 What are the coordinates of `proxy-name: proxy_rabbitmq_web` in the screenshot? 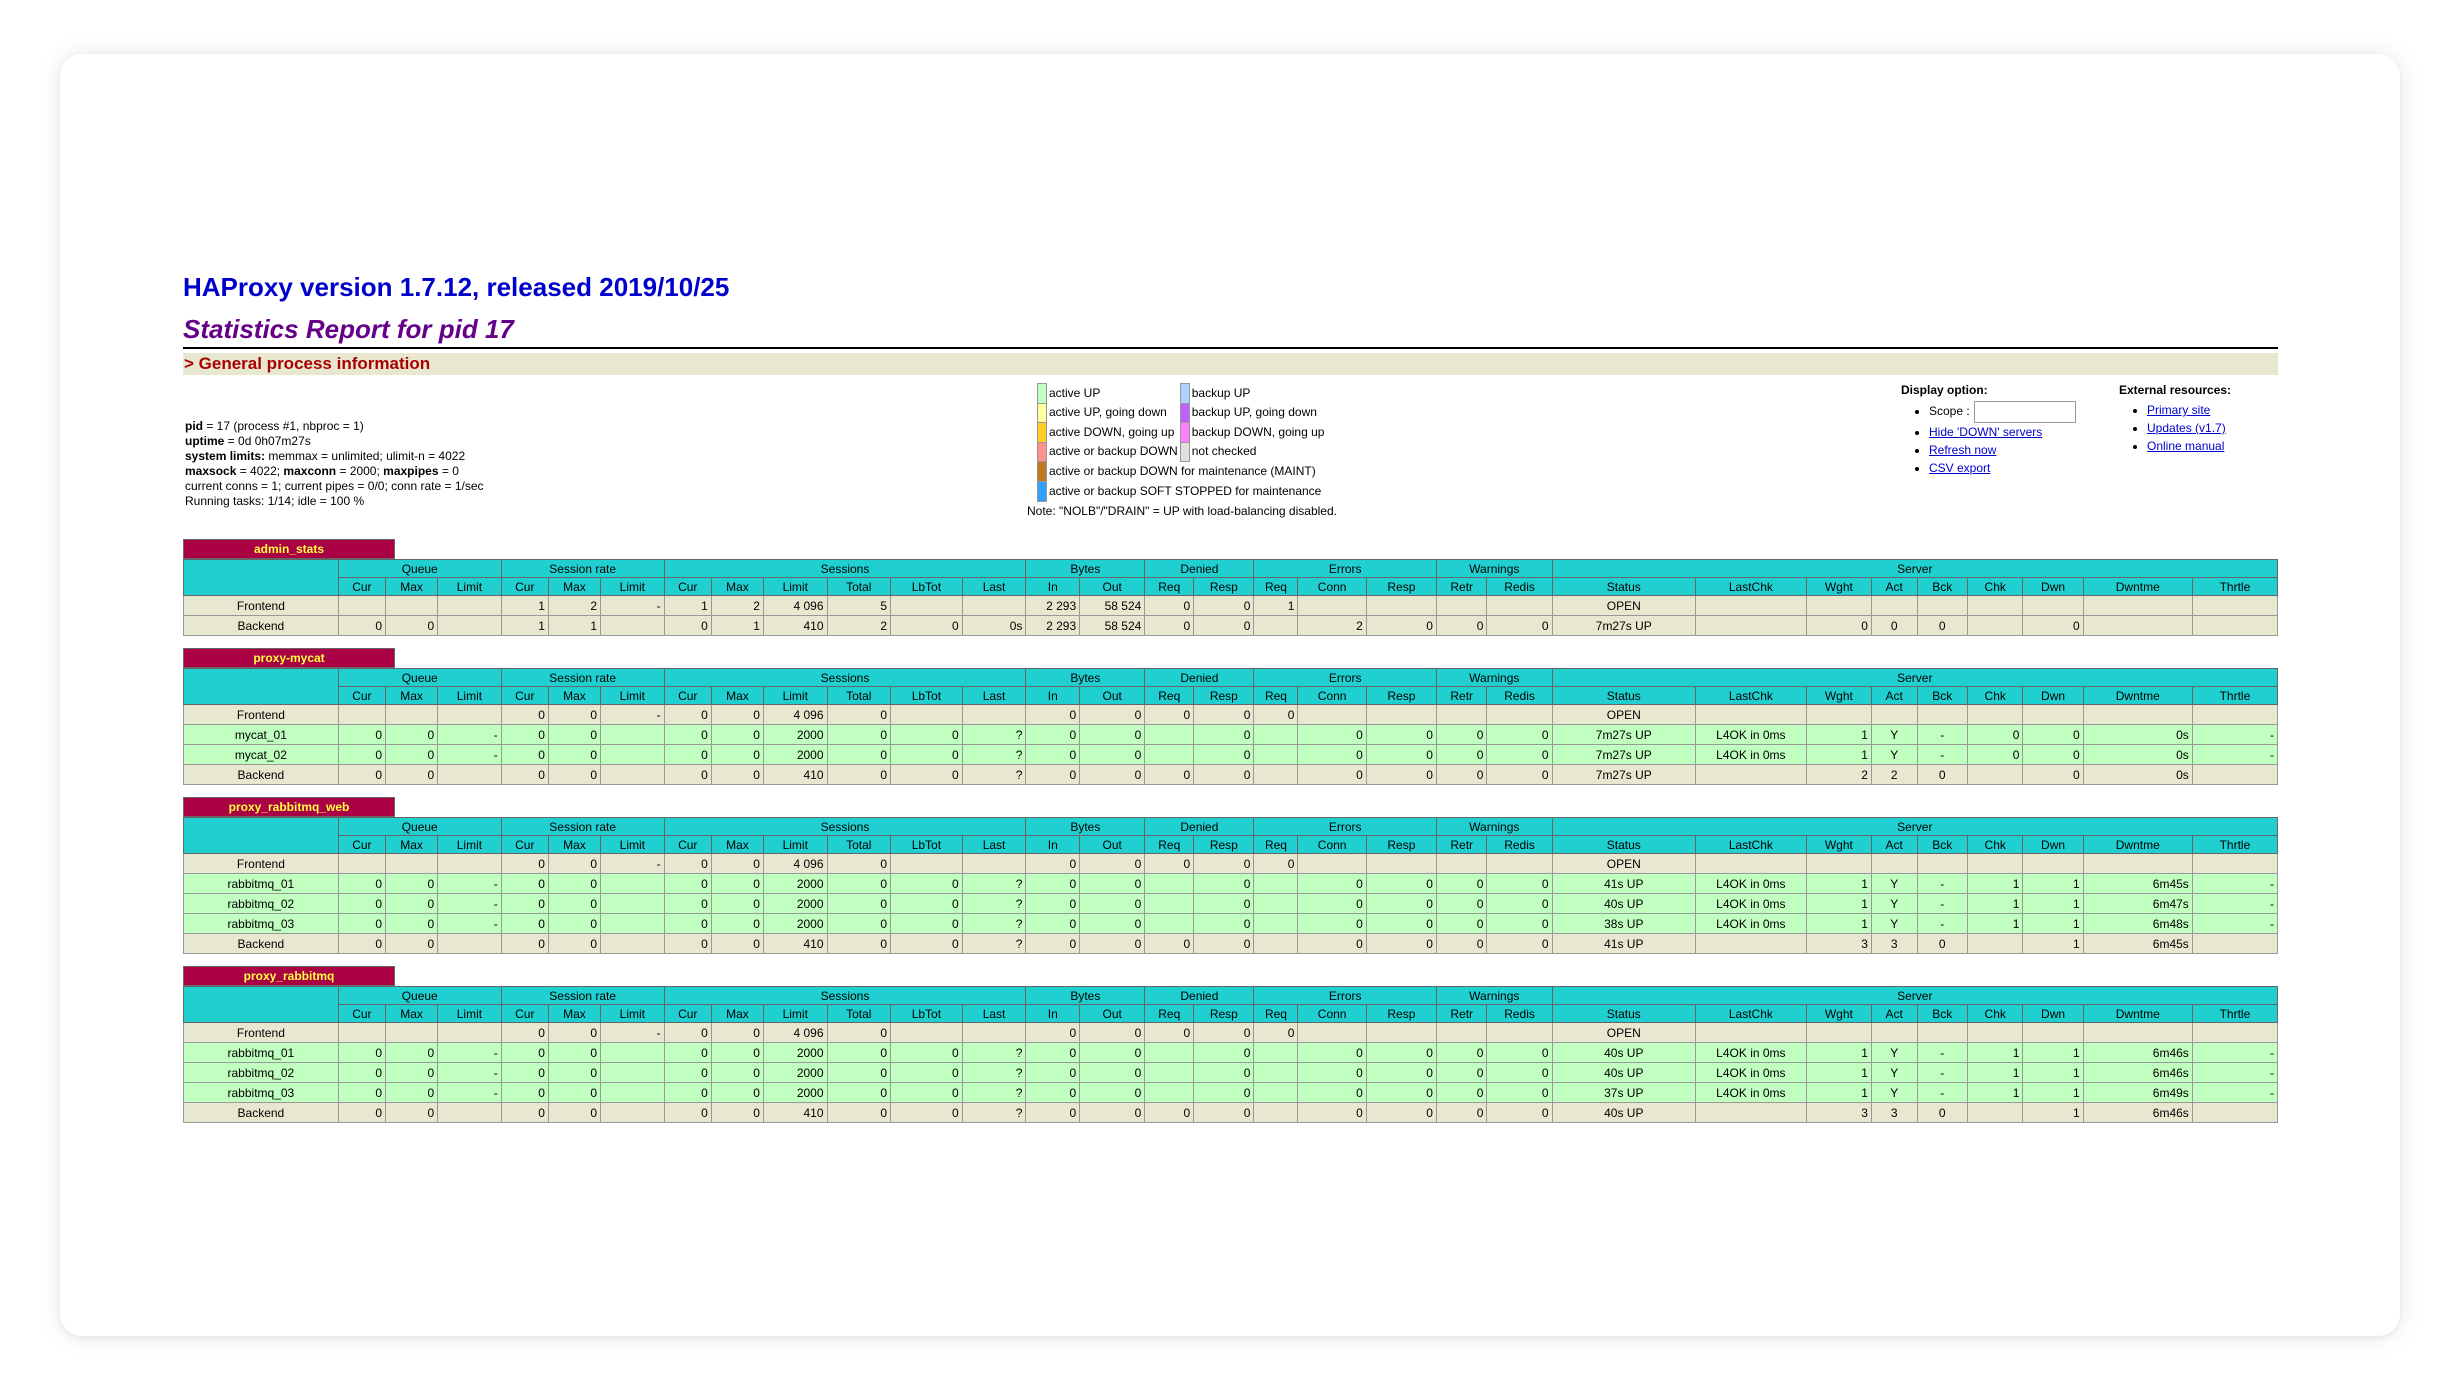 It's located at (289, 807).